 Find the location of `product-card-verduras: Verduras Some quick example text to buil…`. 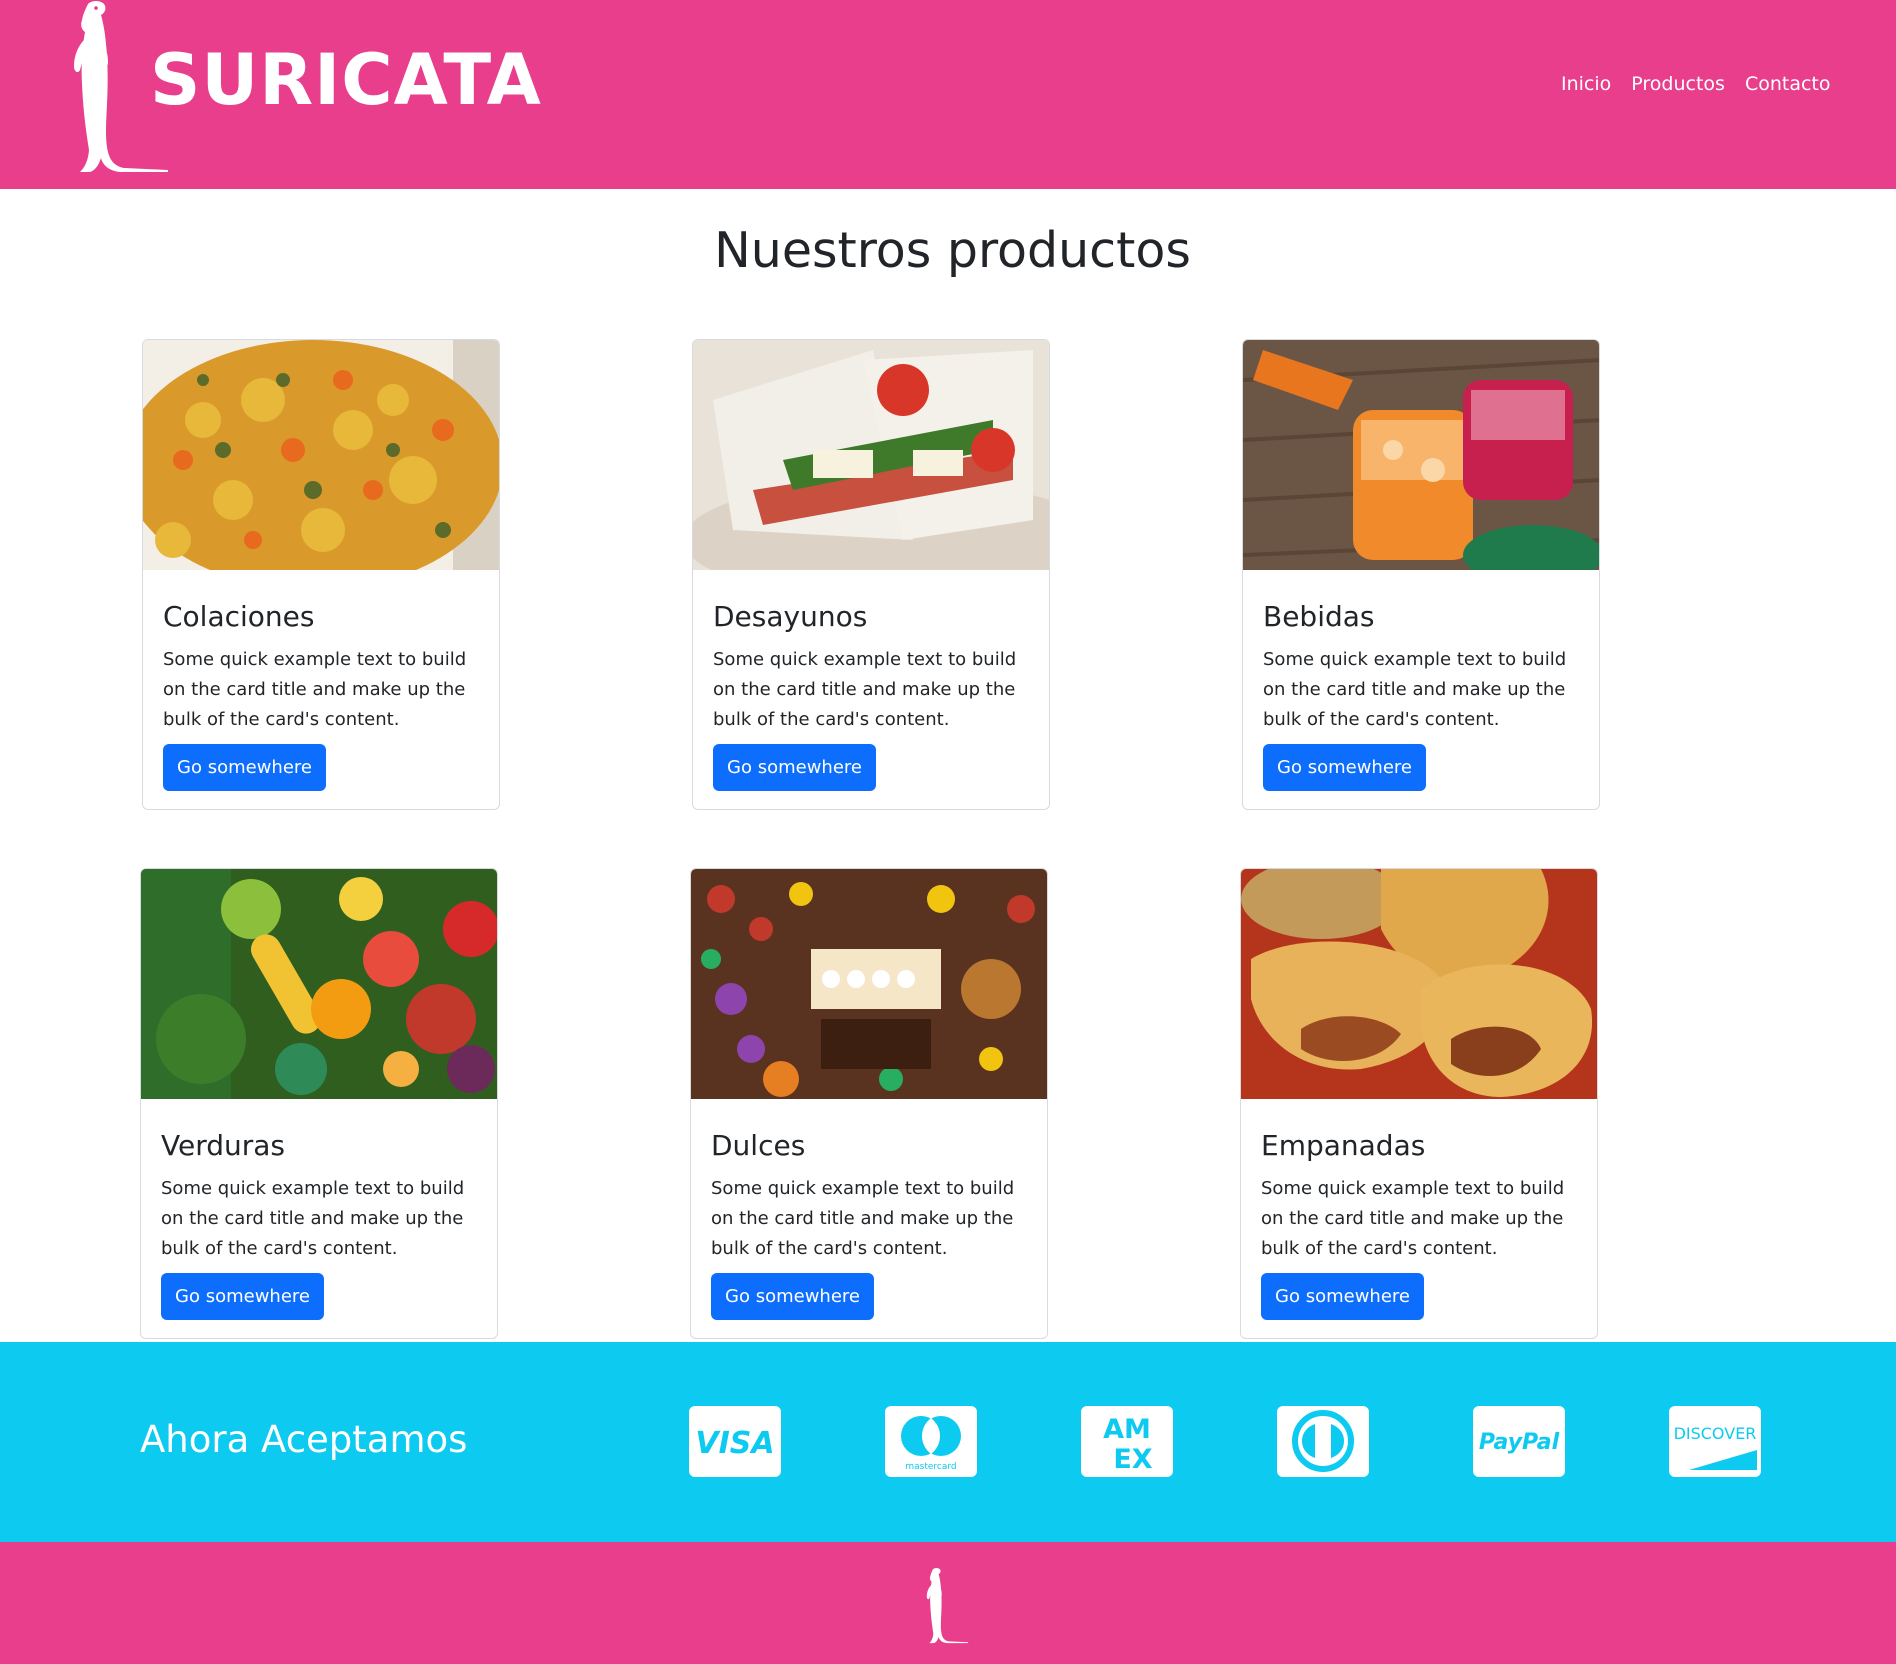

product-card-verduras: Verduras Some quick example text to buil… is located at coordinates (319, 1103).